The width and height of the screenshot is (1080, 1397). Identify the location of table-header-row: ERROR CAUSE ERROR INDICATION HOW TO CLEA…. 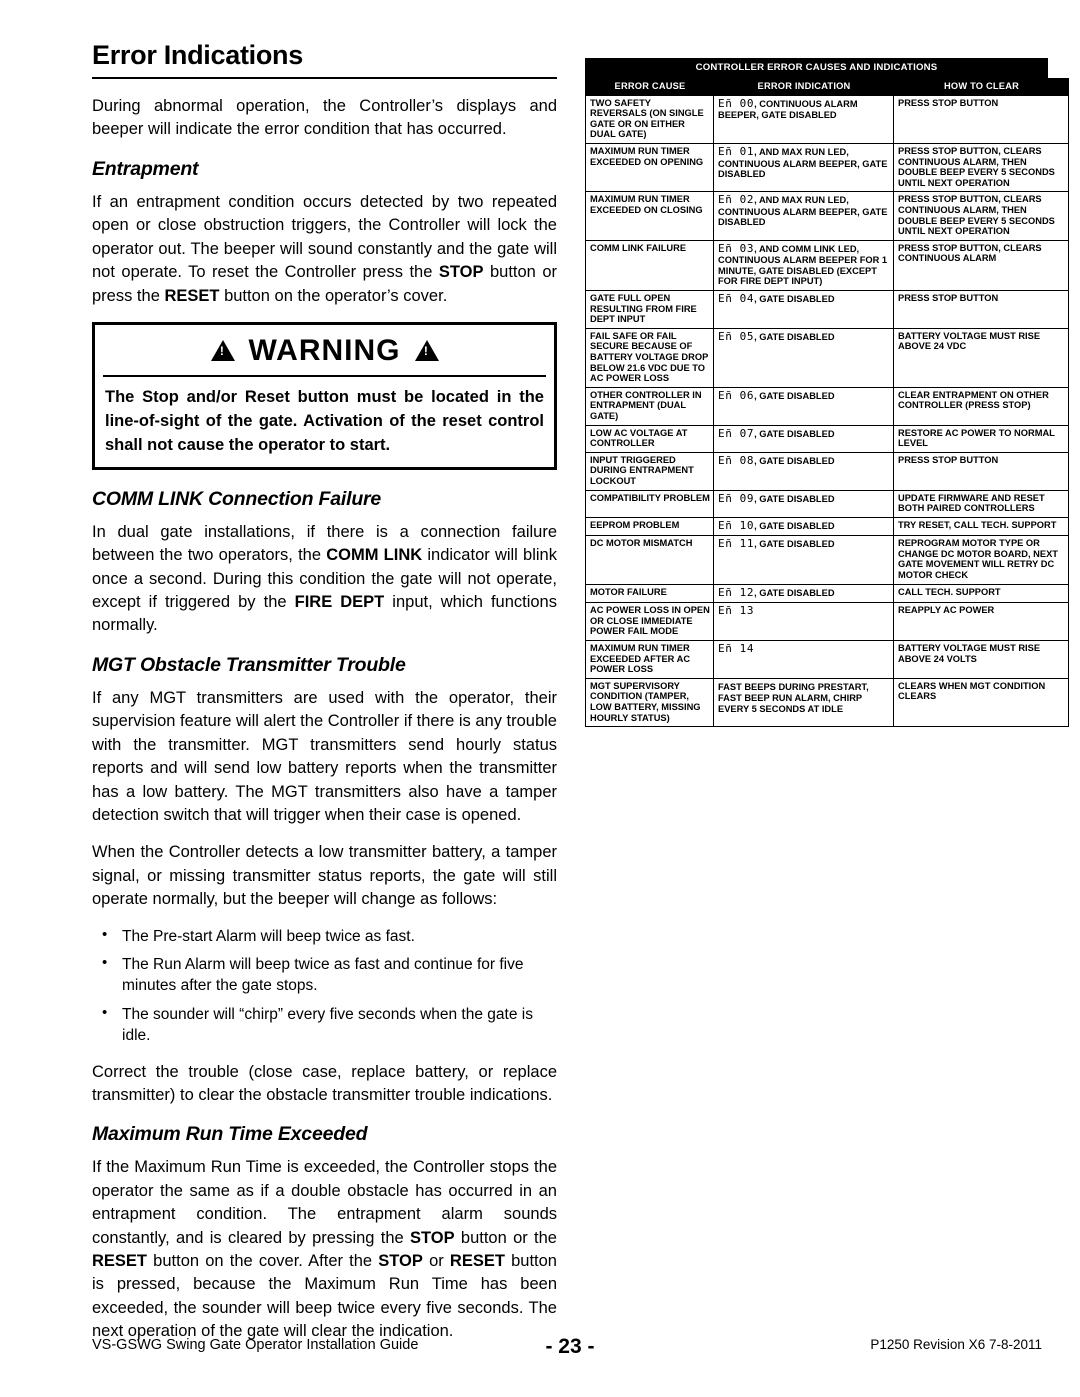
(827, 87).